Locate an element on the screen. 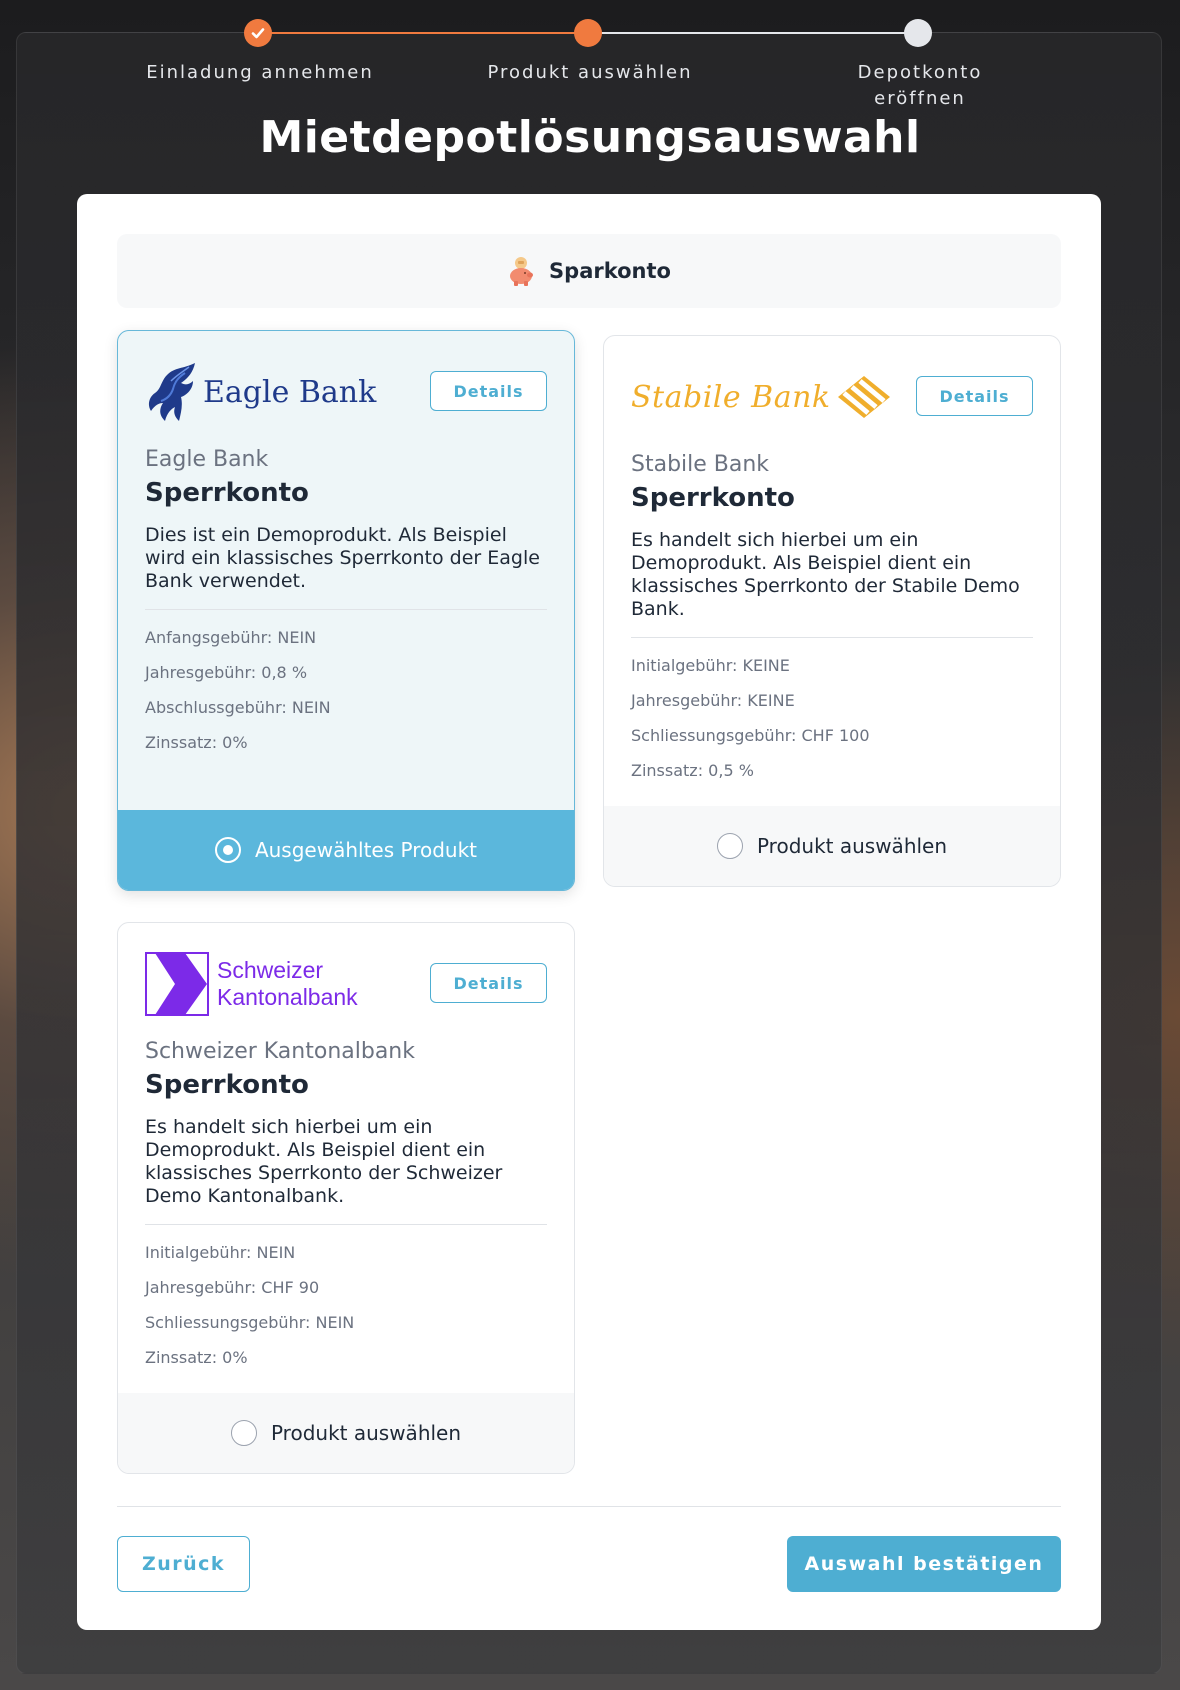 The height and width of the screenshot is (1690, 1180). kantonalbank-logo-text: Schweizer Kantonalbank is located at coordinates (287, 984).